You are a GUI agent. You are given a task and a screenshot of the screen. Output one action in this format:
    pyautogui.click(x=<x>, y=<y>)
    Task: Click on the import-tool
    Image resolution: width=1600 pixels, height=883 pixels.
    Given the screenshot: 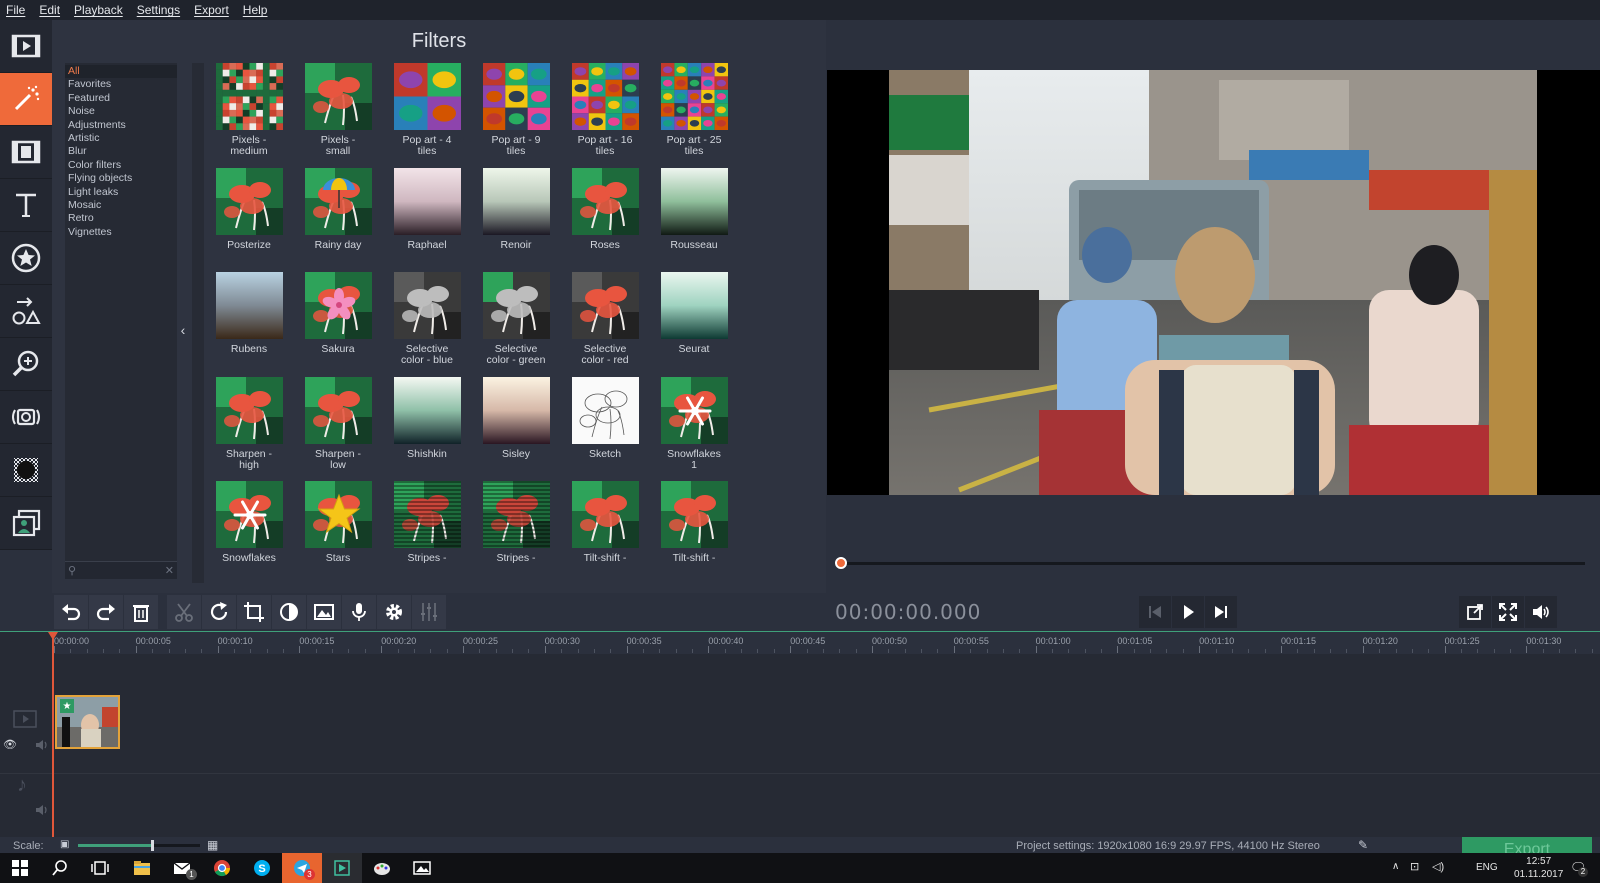 What is the action you would take?
    pyautogui.click(x=26, y=46)
    